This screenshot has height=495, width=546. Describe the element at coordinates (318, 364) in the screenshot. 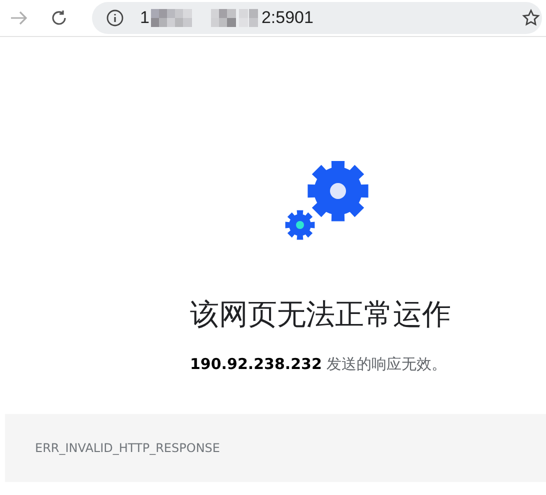

I see `error-message: 190.92.238.232 发送的响应无效。` at that location.